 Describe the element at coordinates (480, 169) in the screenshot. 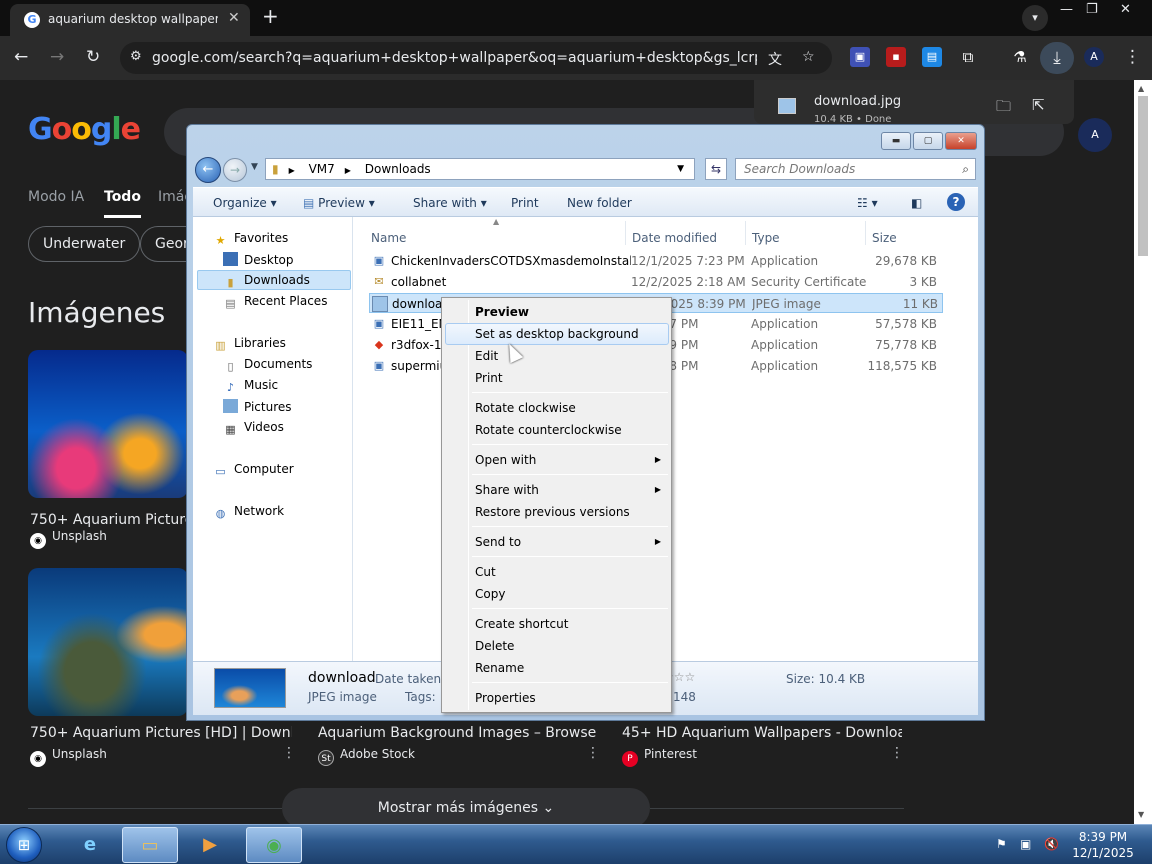

I see `explorer-address-bar: ▮ ▶ VM7 ▶ Downloads ▼` at that location.